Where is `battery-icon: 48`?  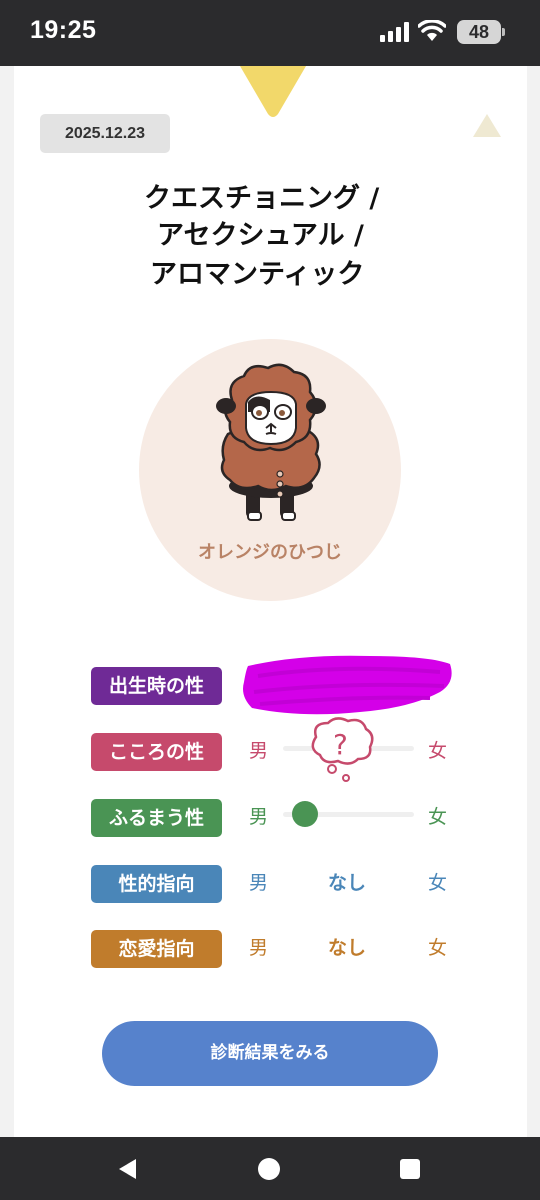 battery-icon: 48 is located at coordinates (479, 32).